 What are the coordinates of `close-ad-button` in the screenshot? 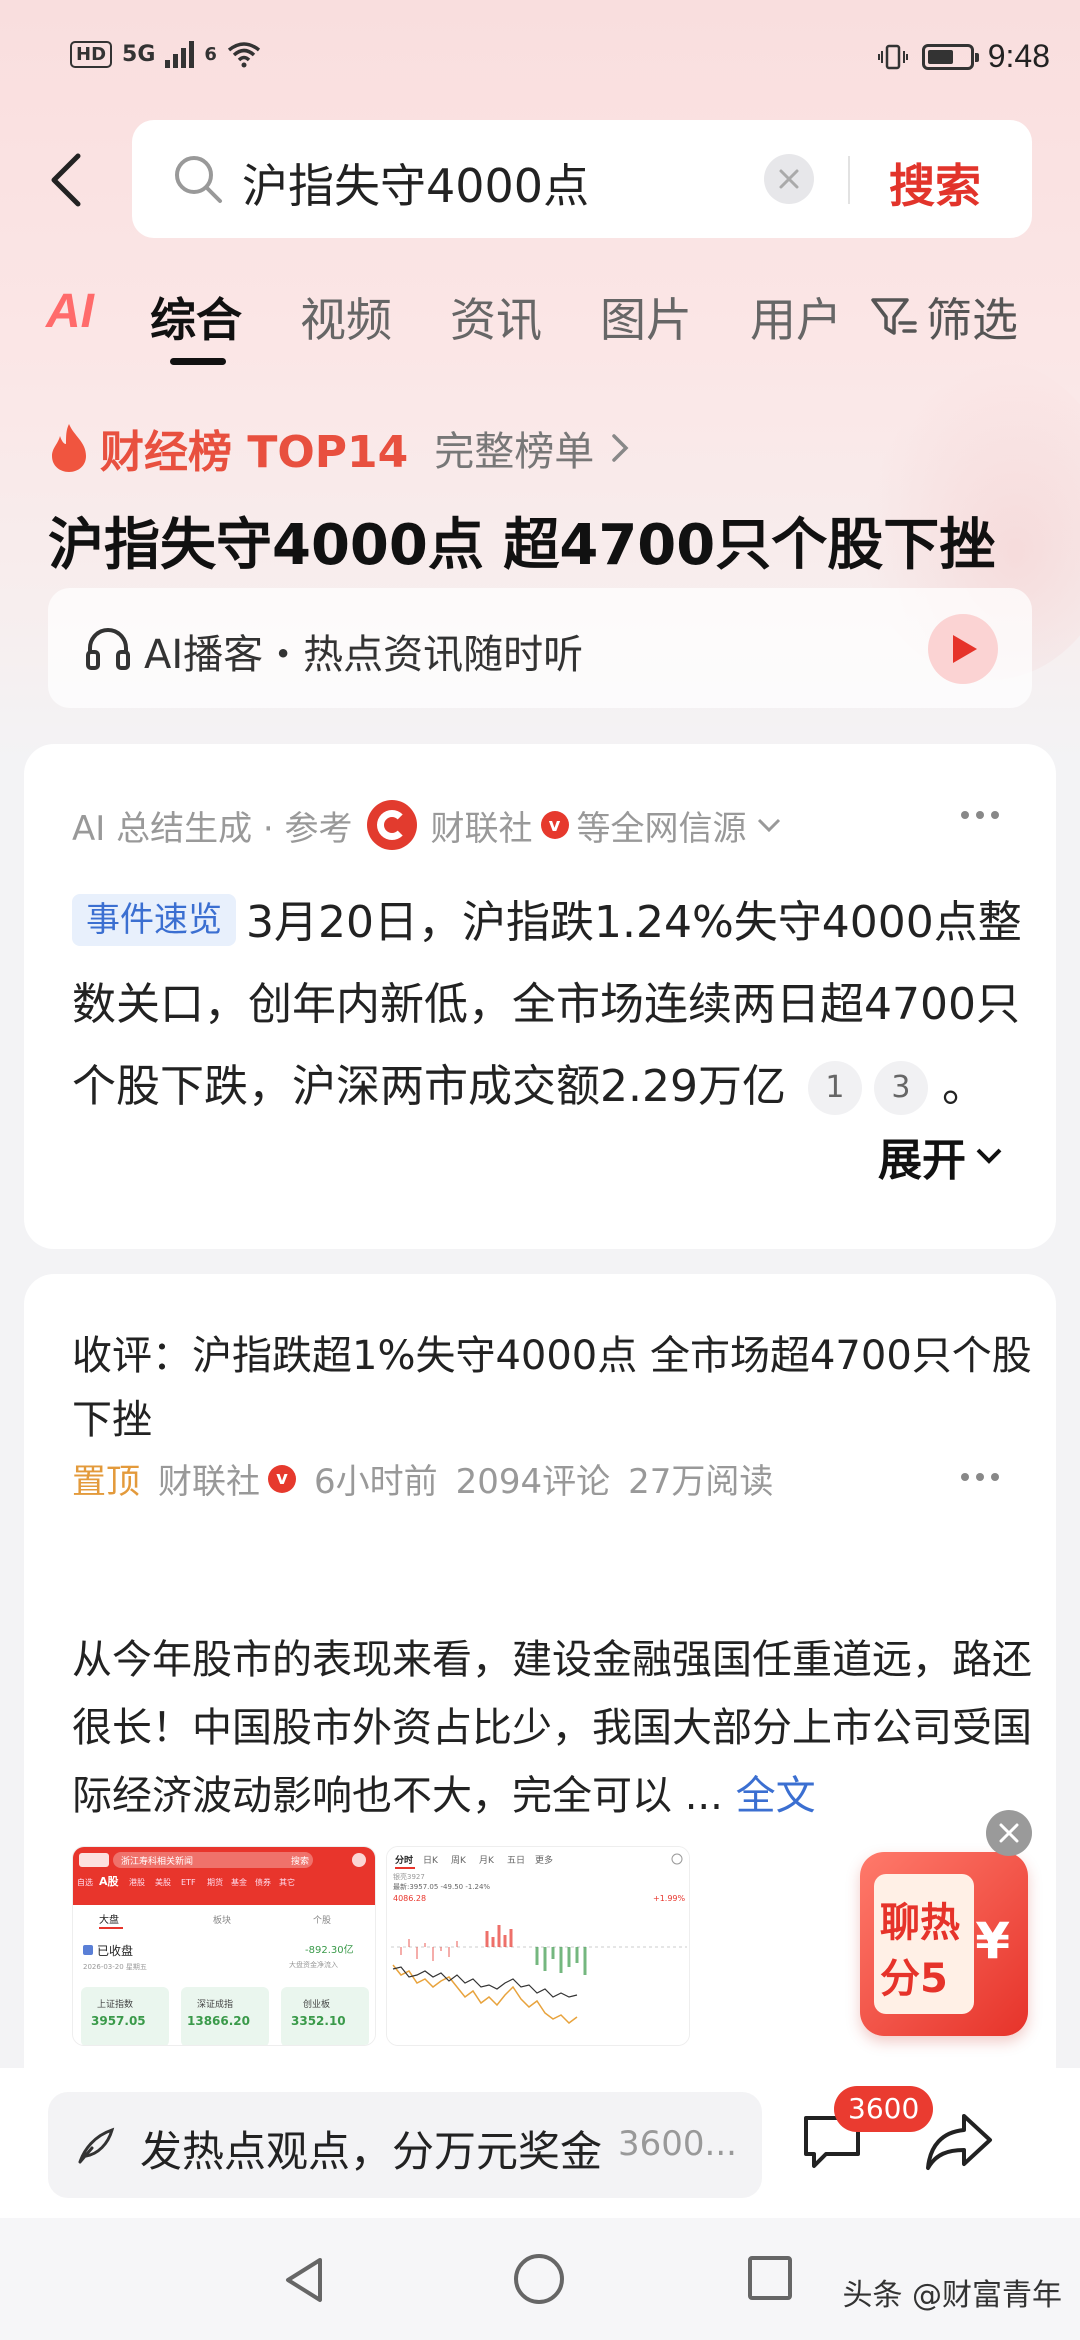 It's located at (1009, 1833).